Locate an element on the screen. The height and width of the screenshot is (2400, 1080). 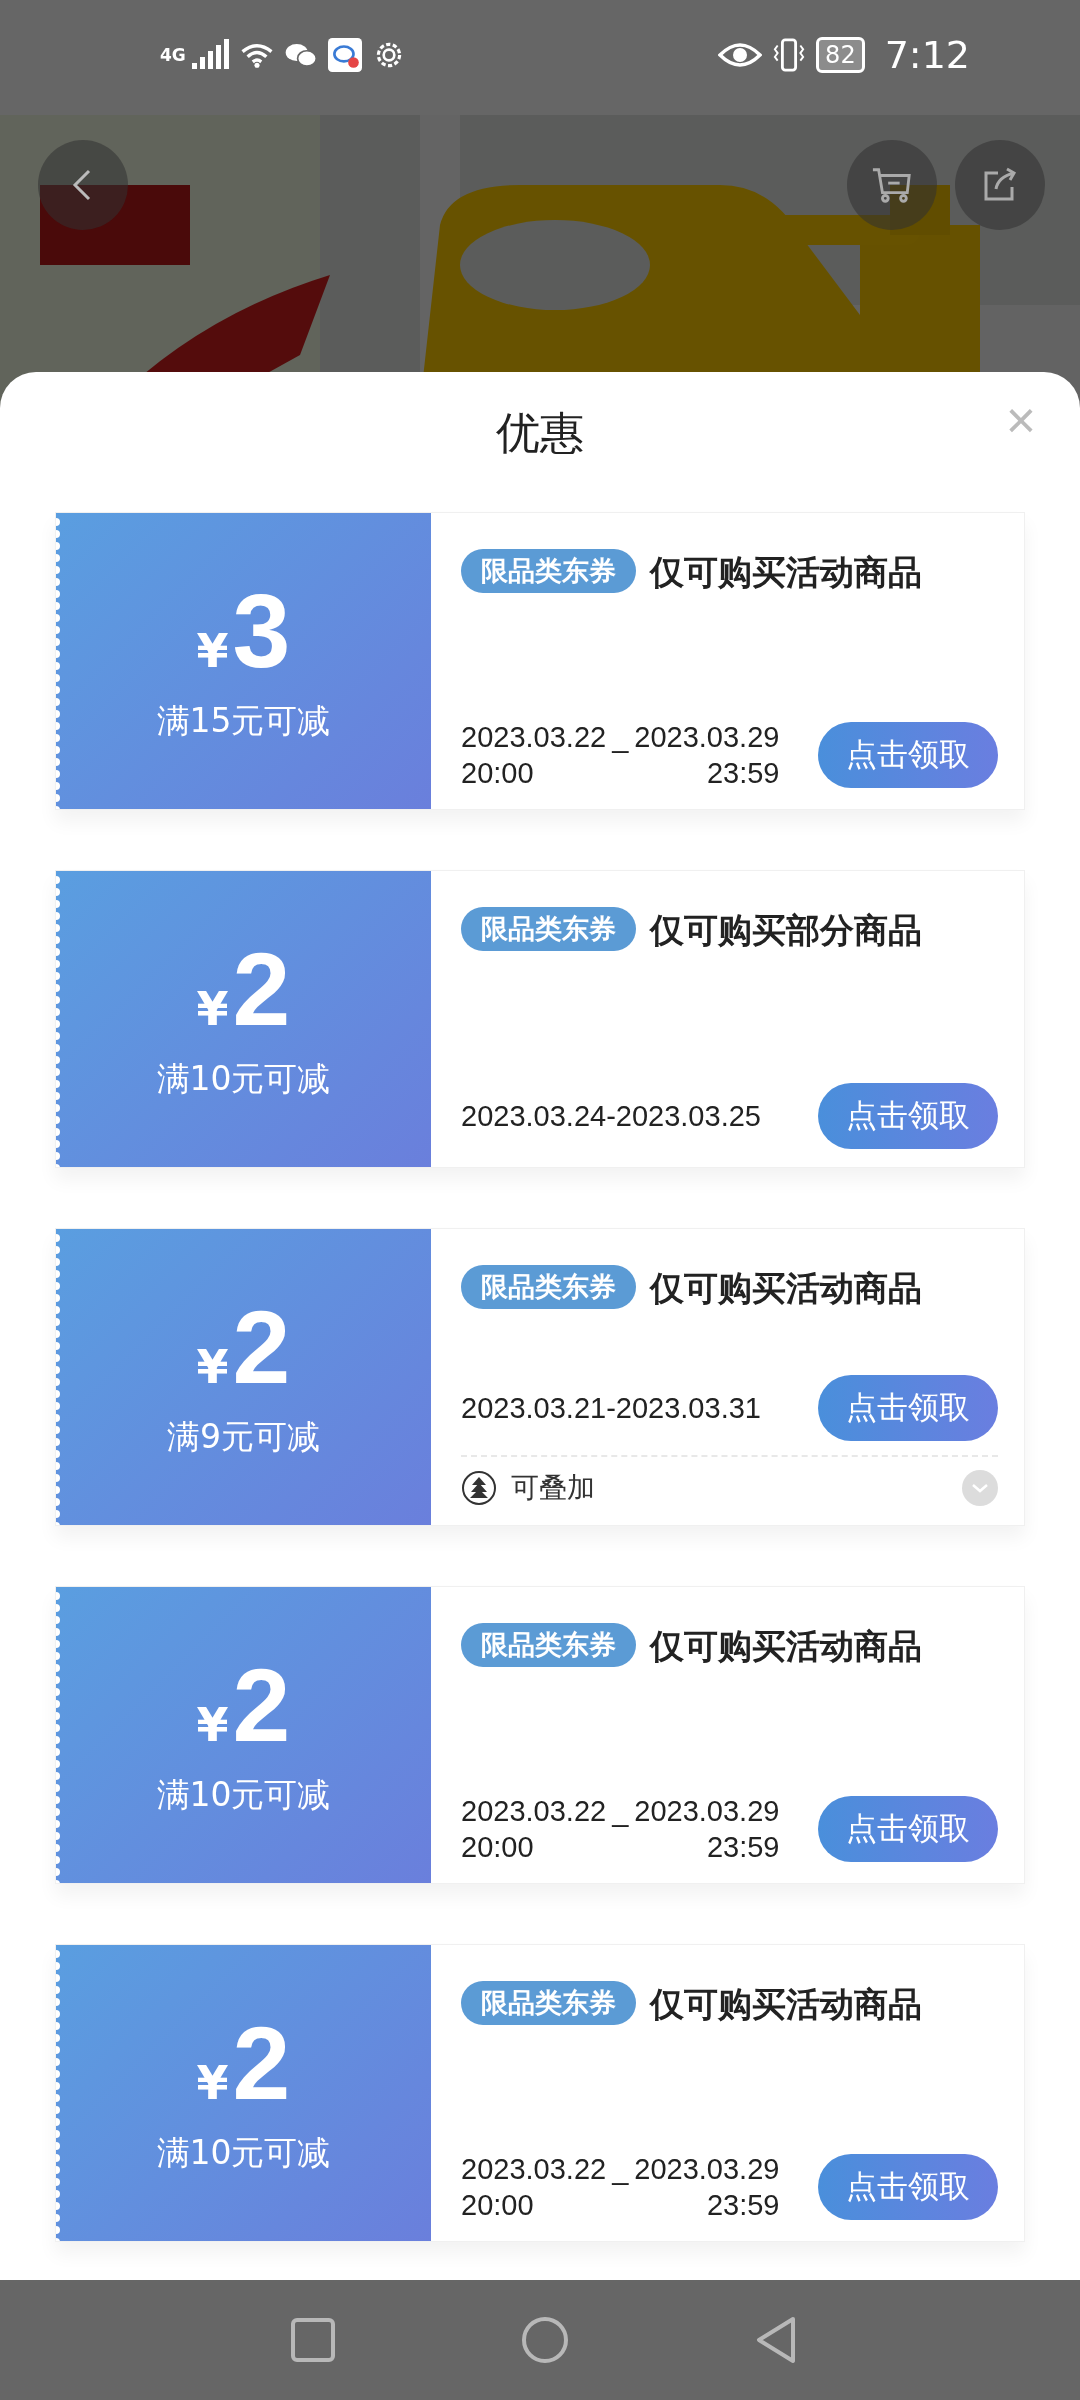
coupon-condition: 满9元可减 is located at coordinates (243, 1436).